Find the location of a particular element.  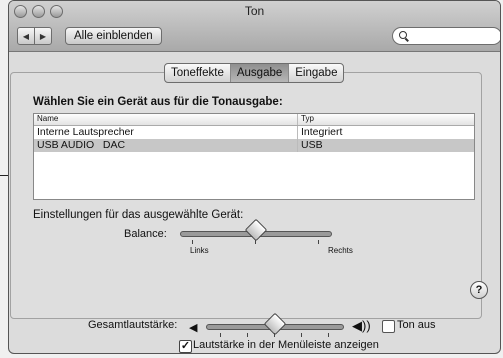

speaker-high-icon: ◀)) is located at coordinates (361, 325).